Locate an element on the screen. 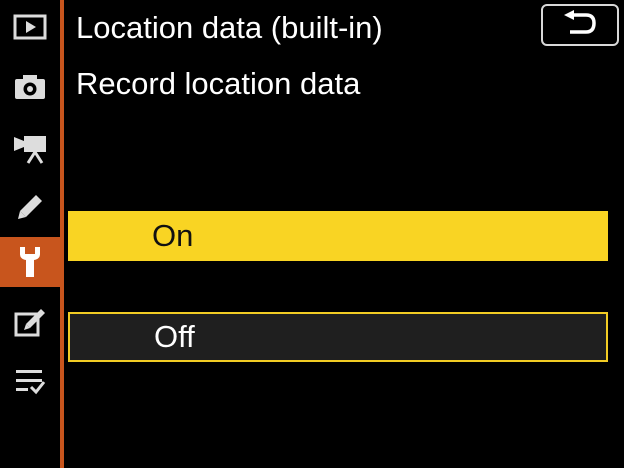 The width and height of the screenshot is (624, 468). return-icon is located at coordinates (580, 25).